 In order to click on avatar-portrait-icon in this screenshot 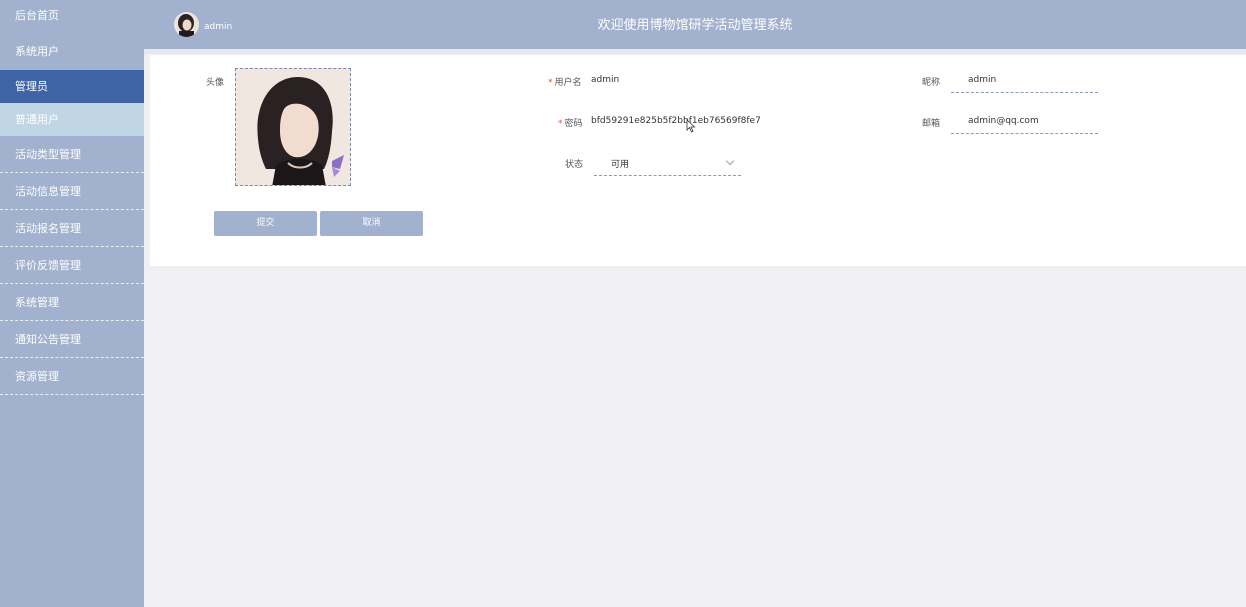, I will do `click(293, 127)`.